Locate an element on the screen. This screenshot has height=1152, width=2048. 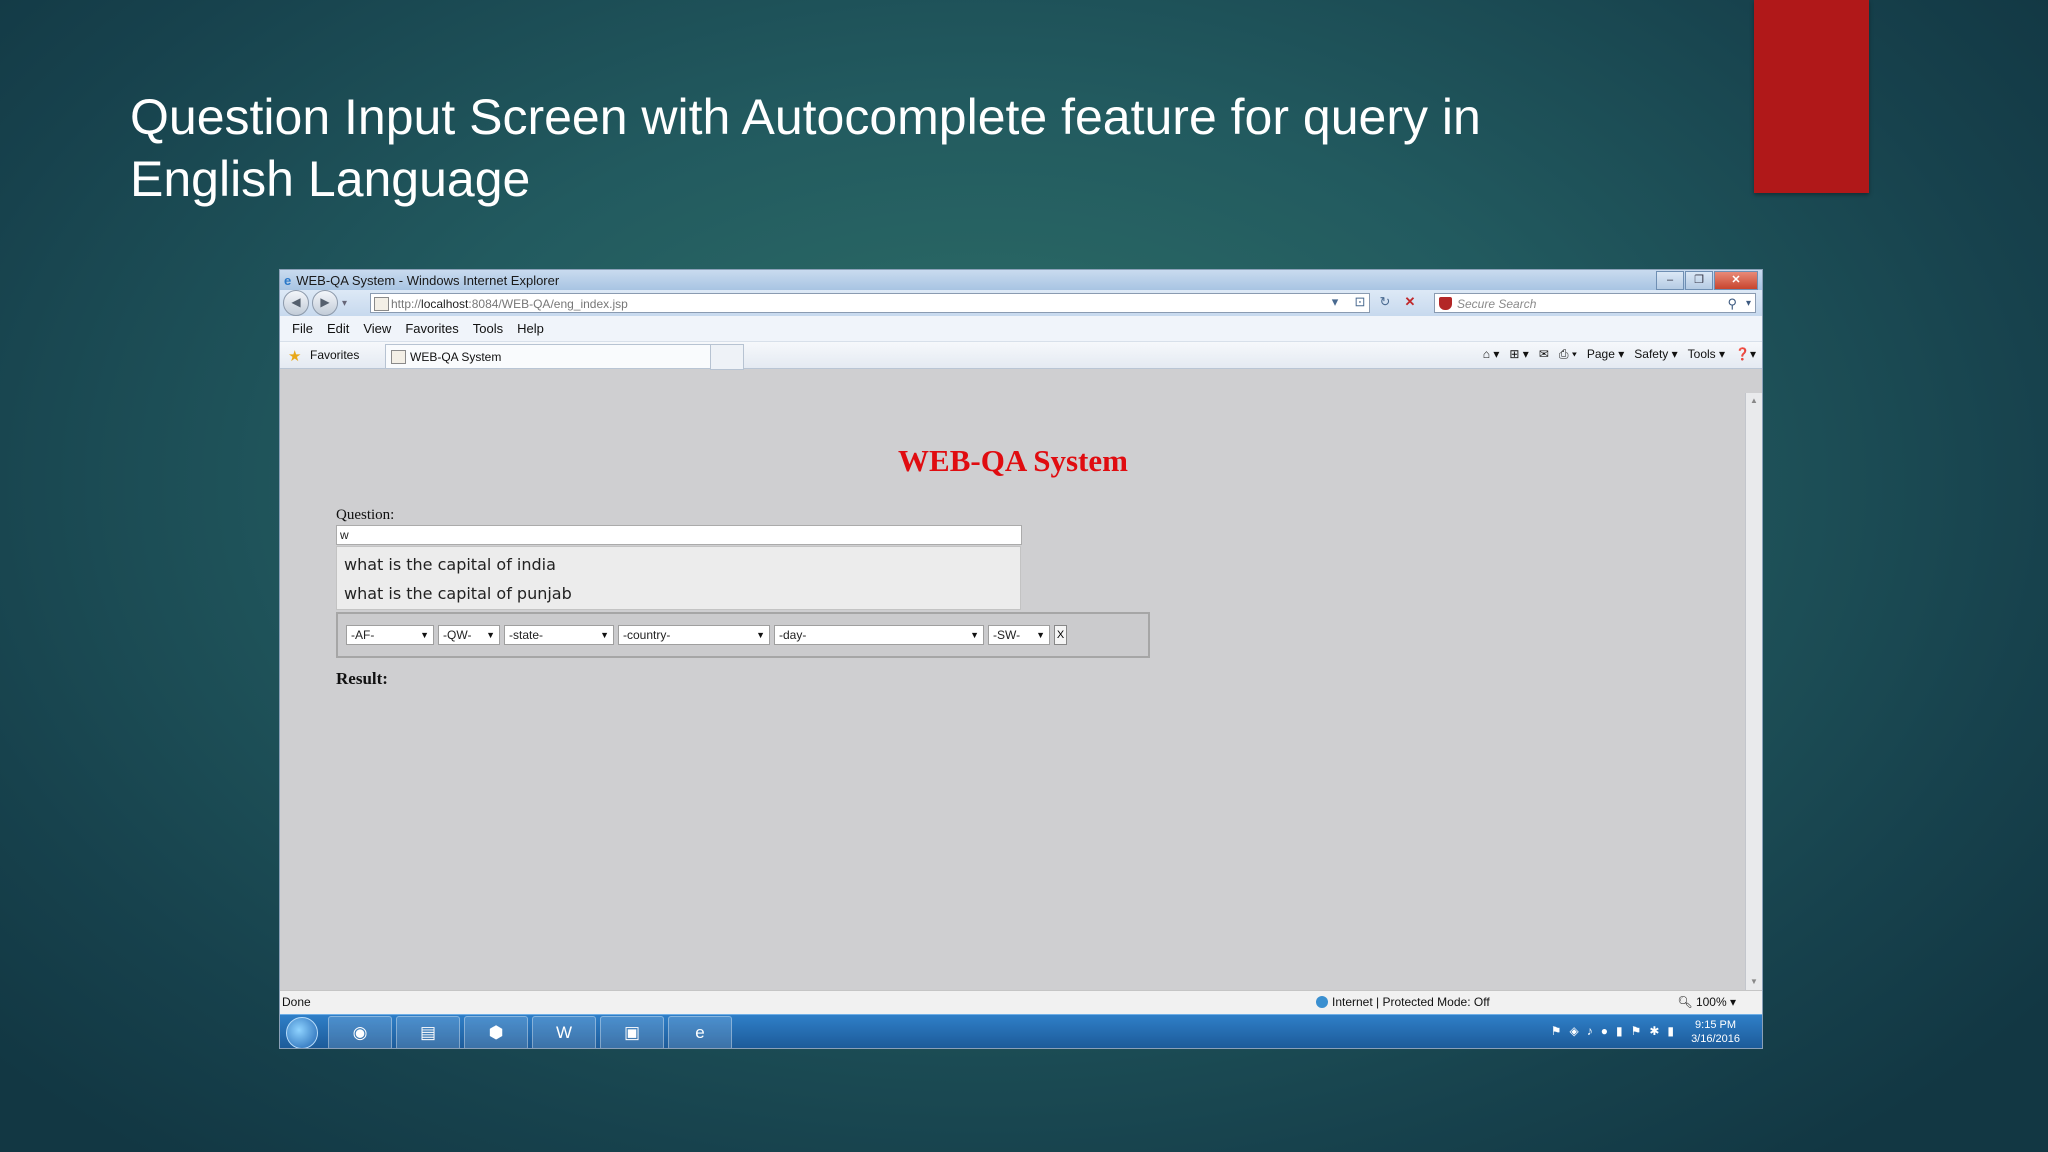
command-bar: ⌂ ▾ ⊞ ▾ ✉ ⎙ ▾ Page ▾ Safety ▾ Tools ▾ ❓▾ is located at coordinates (1614, 354).